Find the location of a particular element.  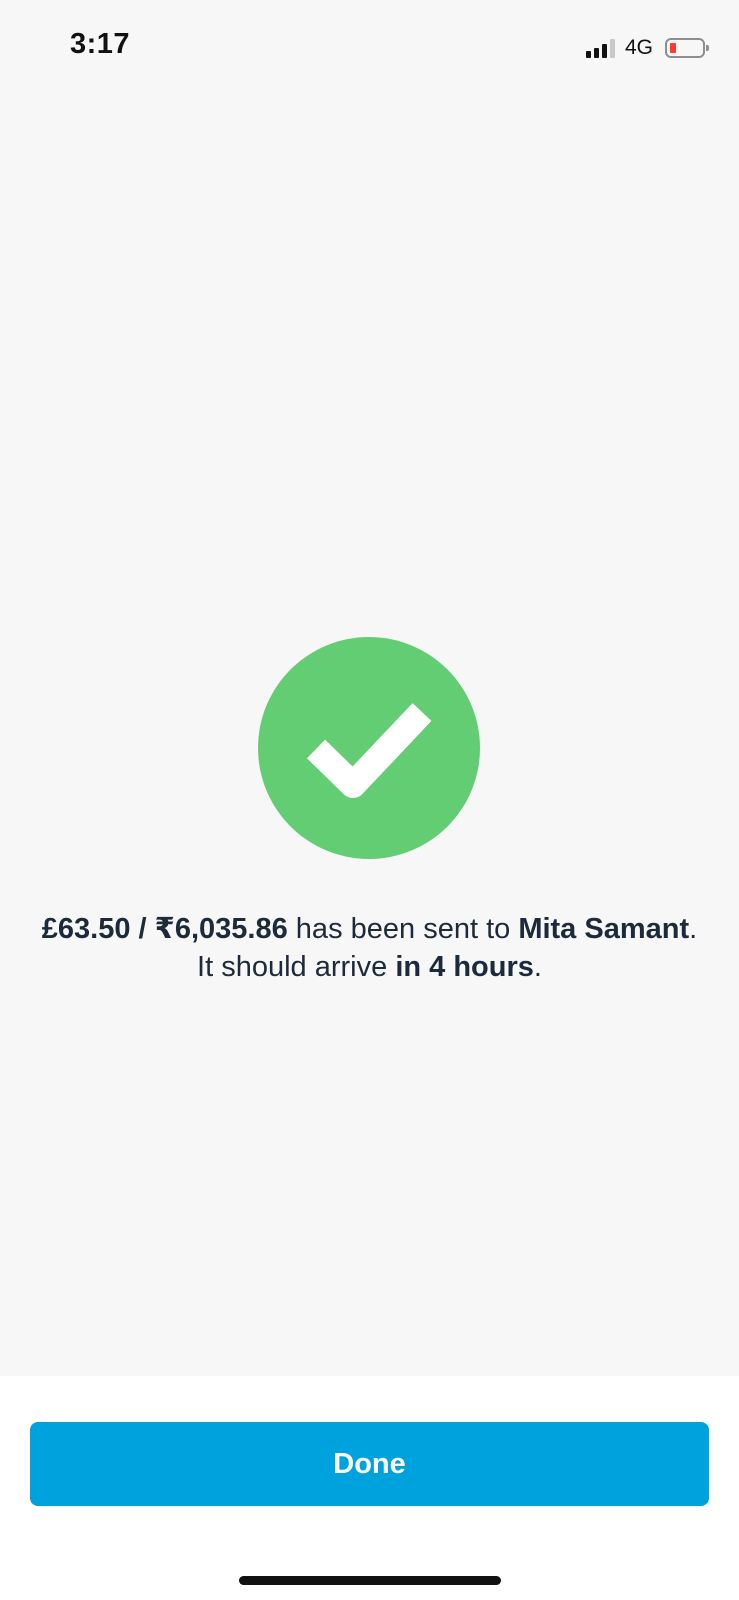

amount-inr: ₹6,035.86 is located at coordinates (221, 929).